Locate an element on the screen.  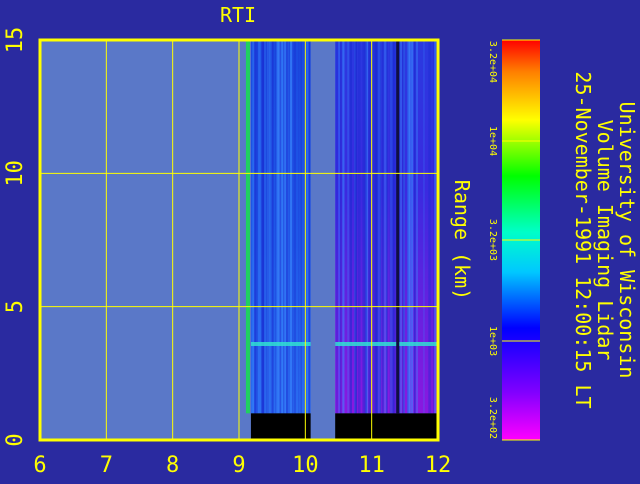
dropout-line is located at coordinates (398, 227).